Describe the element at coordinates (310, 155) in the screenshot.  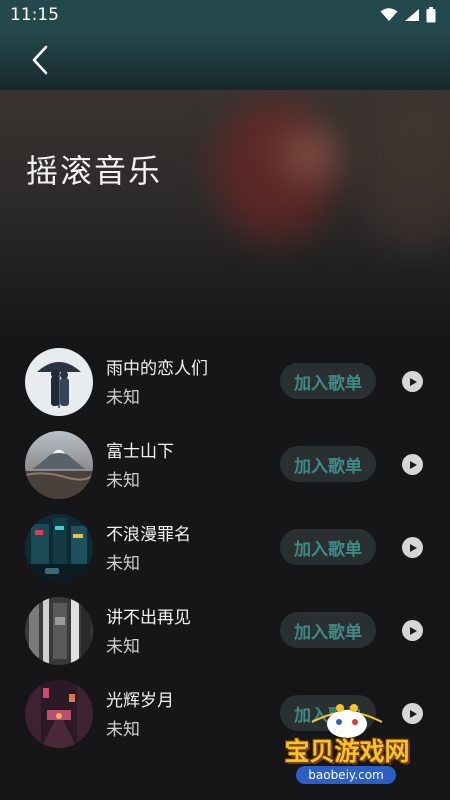
I see `banner-background-light` at that location.